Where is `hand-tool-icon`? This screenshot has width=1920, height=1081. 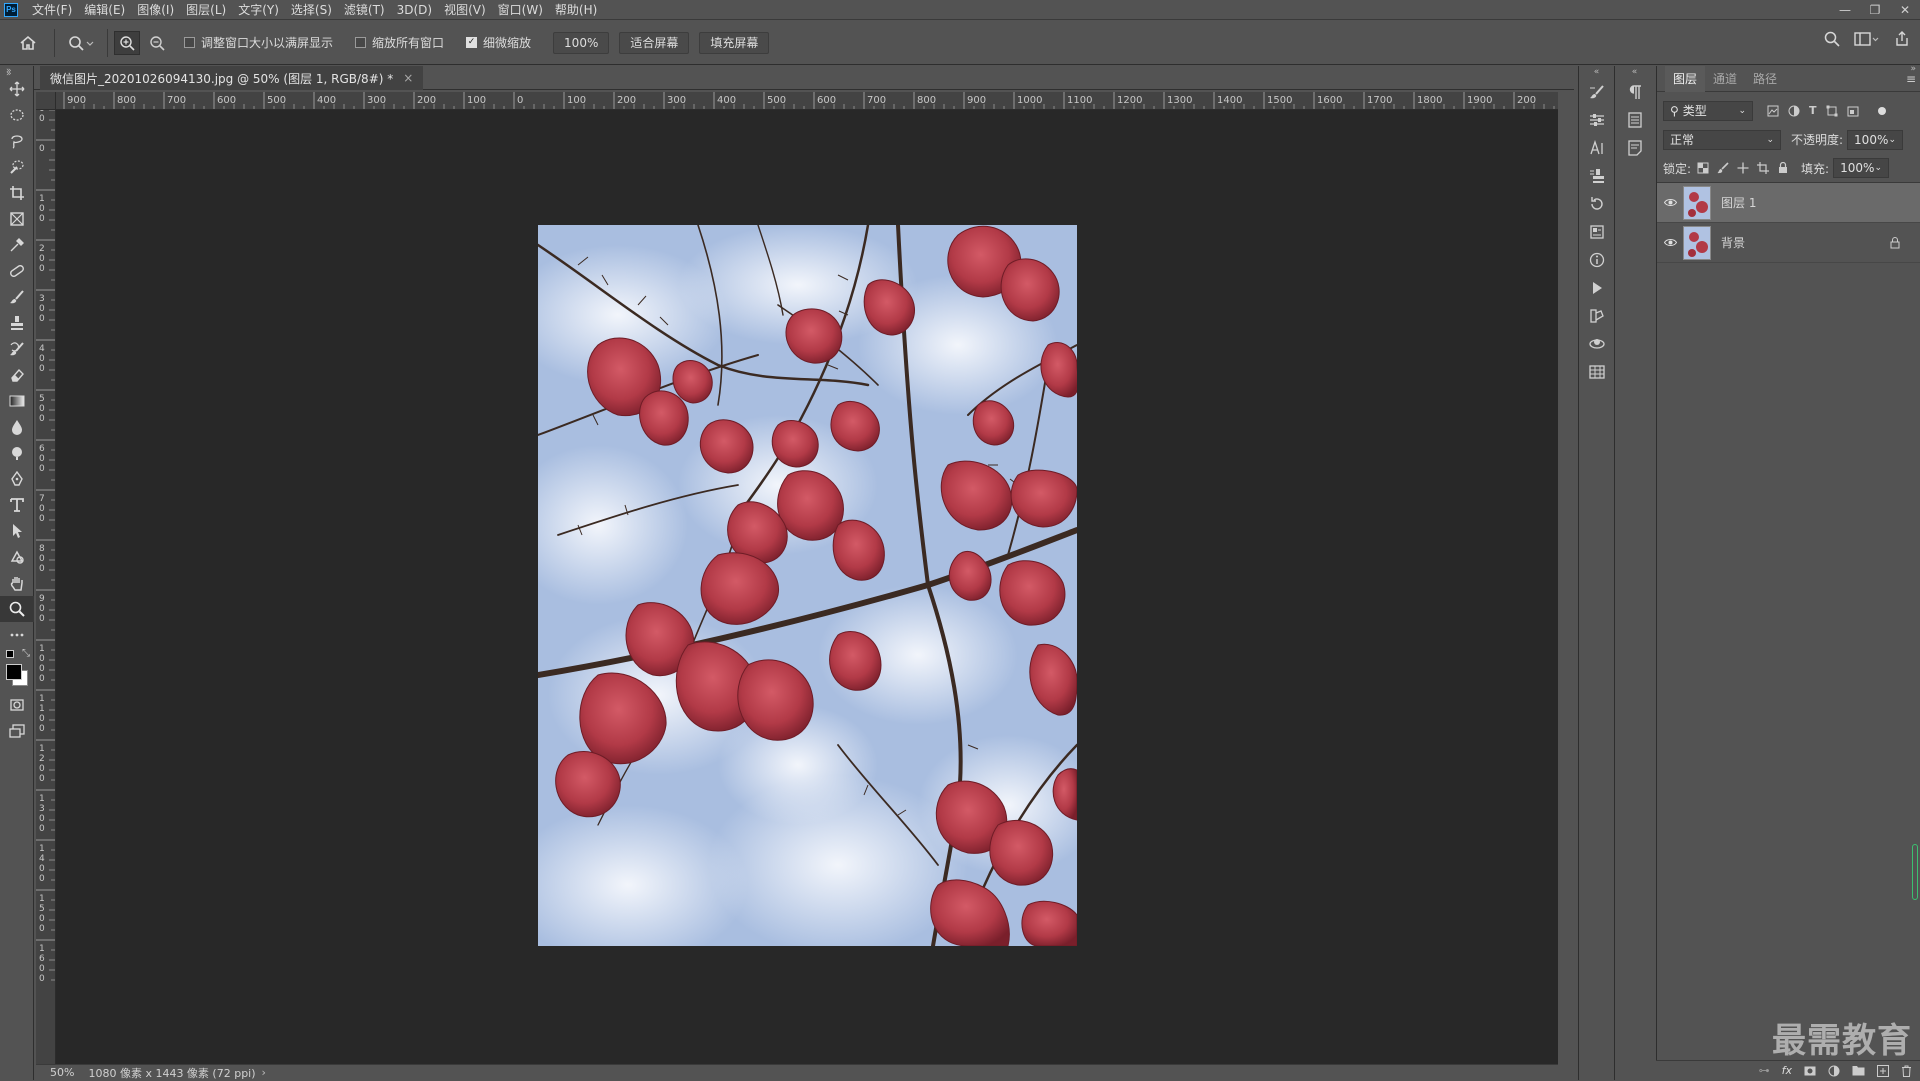
hand-tool-icon is located at coordinates (17, 583).